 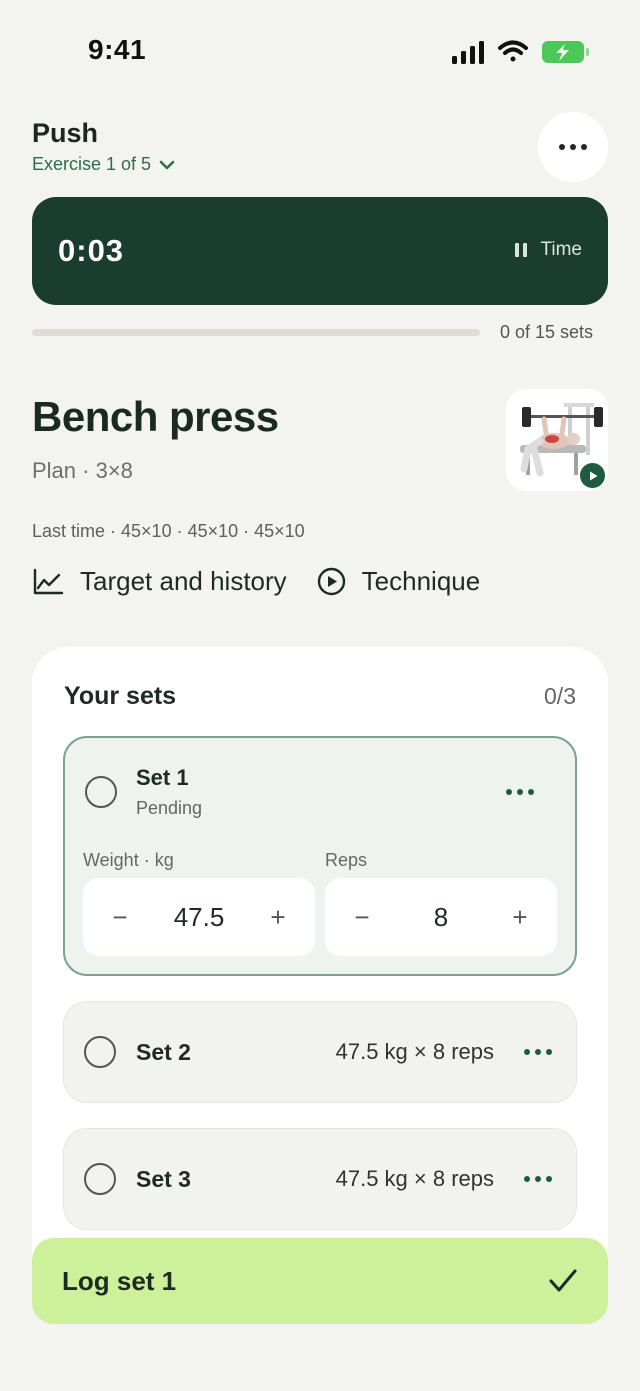 What do you see at coordinates (565, 52) in the screenshot?
I see `battery-charging-icon` at bounding box center [565, 52].